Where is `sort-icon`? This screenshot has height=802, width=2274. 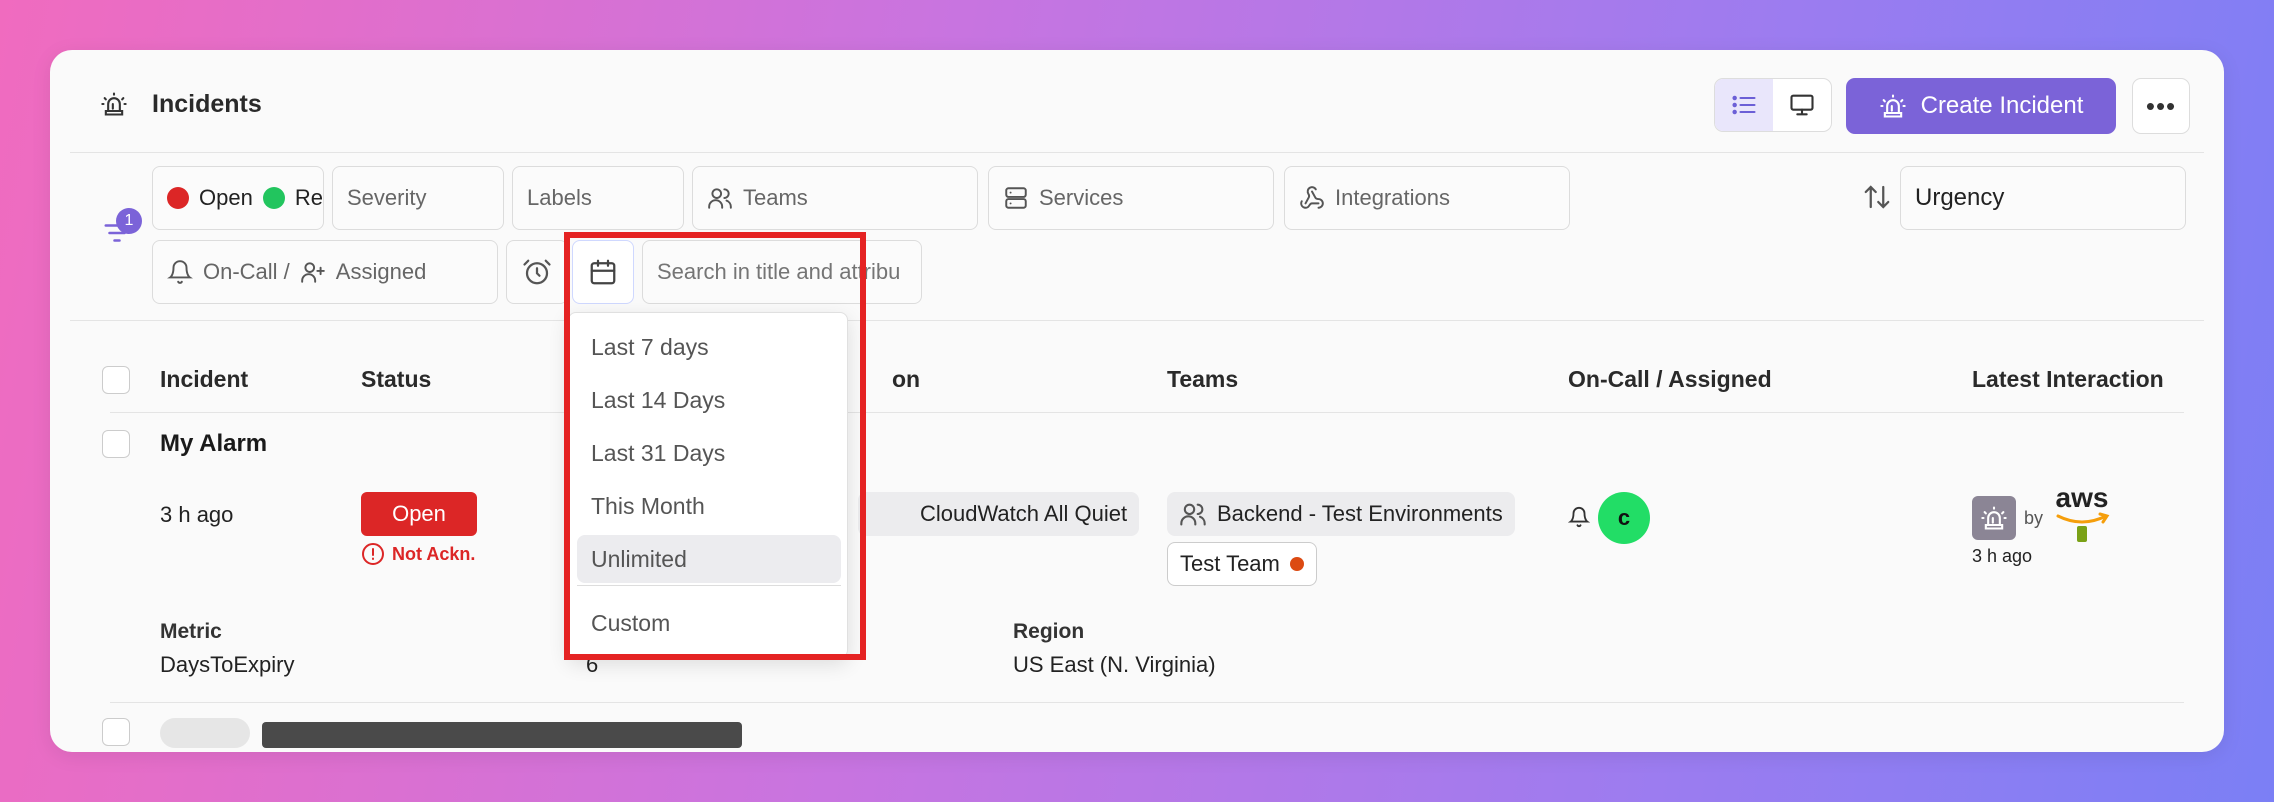 sort-icon is located at coordinates (1877, 197).